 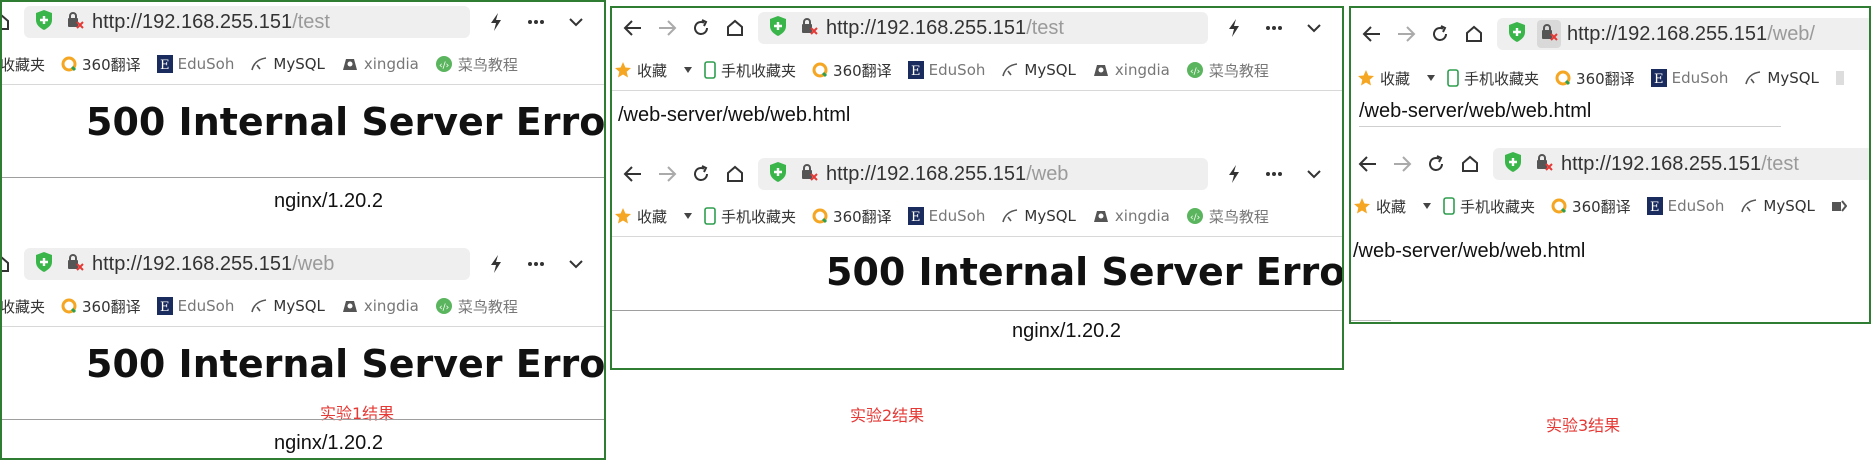 What do you see at coordinates (165, 65) in the screenshot?
I see `svg-text: E` at bounding box center [165, 65].